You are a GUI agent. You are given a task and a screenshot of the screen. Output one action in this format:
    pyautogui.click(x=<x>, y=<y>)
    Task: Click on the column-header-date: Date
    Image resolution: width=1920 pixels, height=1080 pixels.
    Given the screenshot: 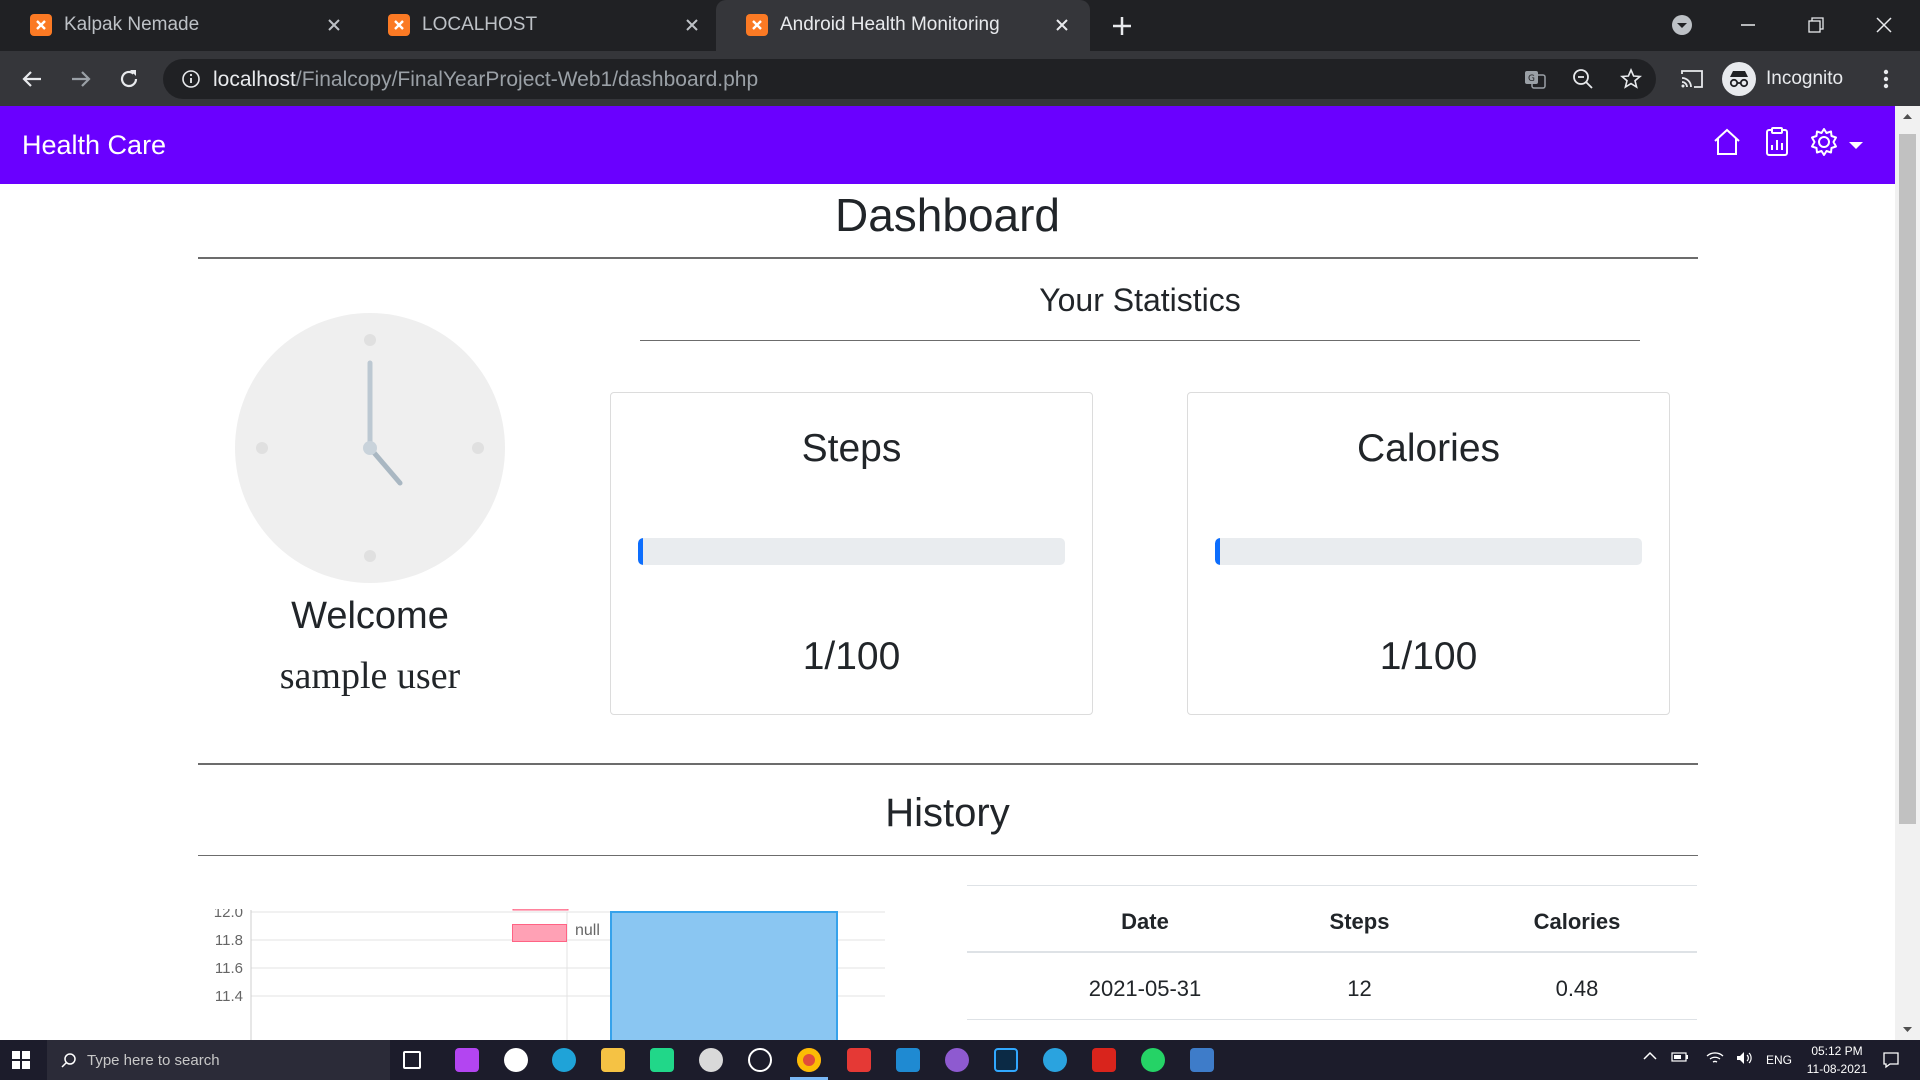 What is the action you would take?
    pyautogui.click(x=1145, y=921)
    